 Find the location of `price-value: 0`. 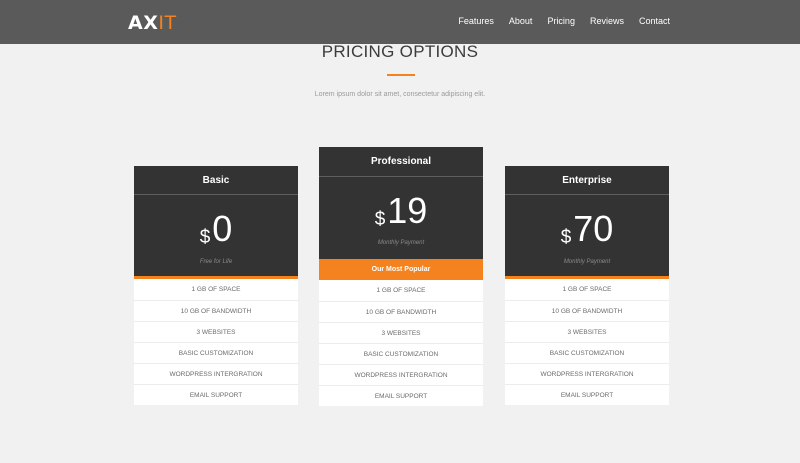

price-value: 0 is located at coordinates (222, 228).